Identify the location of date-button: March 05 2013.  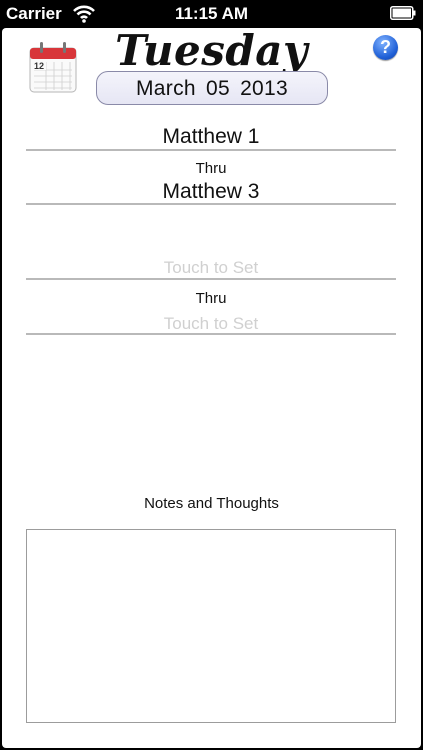
(212, 88).